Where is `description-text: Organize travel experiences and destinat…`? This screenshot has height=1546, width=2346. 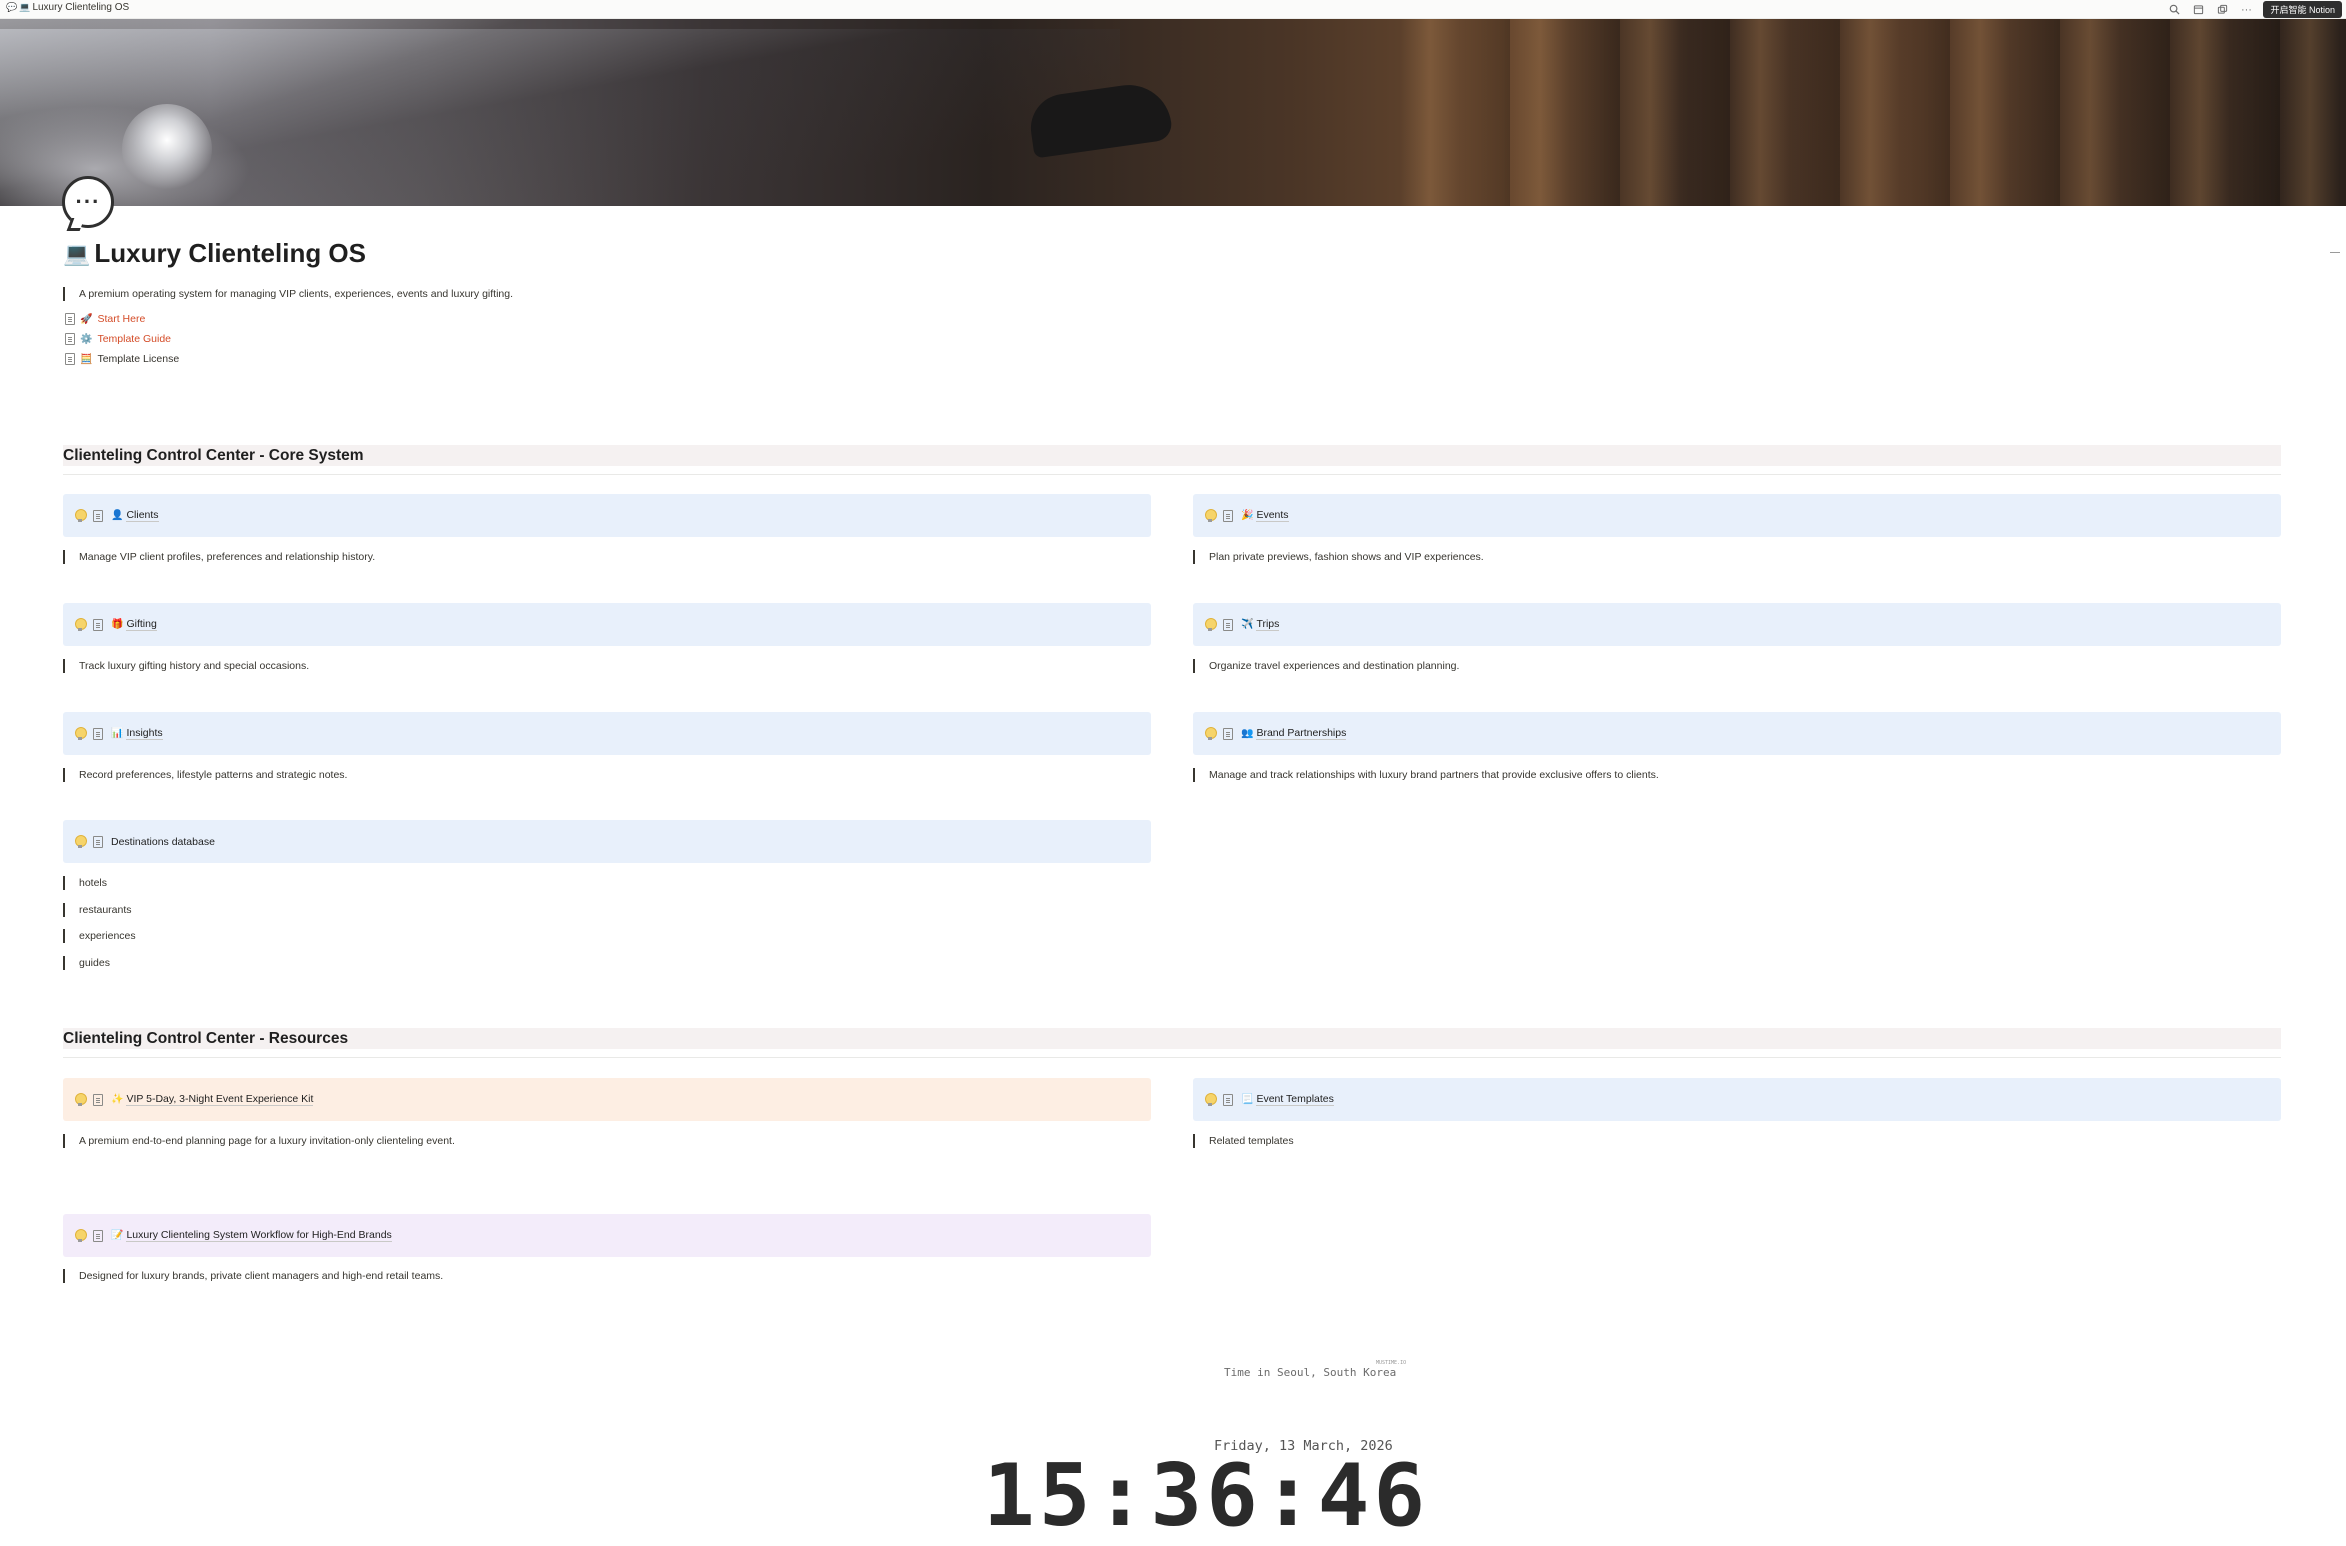
description-text: Organize travel experiences and destinat… is located at coordinates (1334, 666).